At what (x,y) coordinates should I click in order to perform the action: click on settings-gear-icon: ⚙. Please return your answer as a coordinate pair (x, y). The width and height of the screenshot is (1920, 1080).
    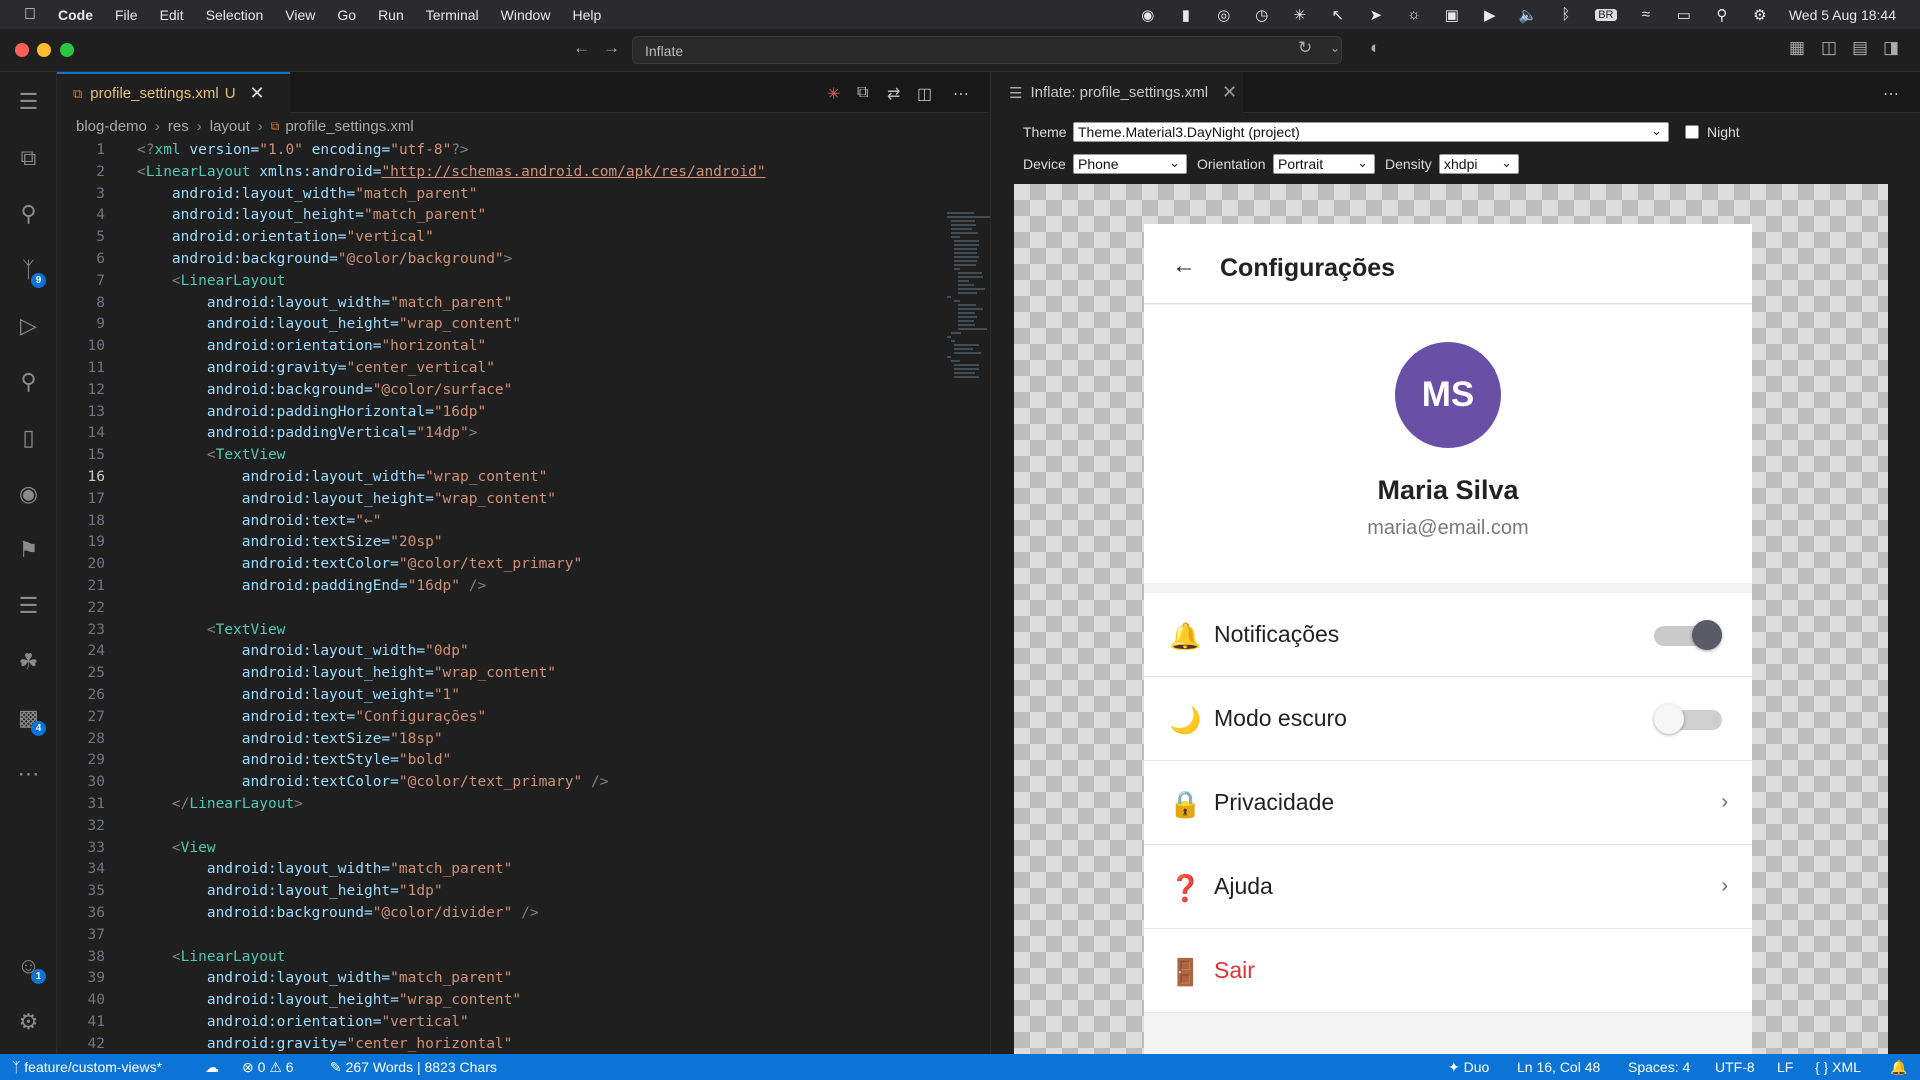
    Looking at the image, I should click on (28, 1022).